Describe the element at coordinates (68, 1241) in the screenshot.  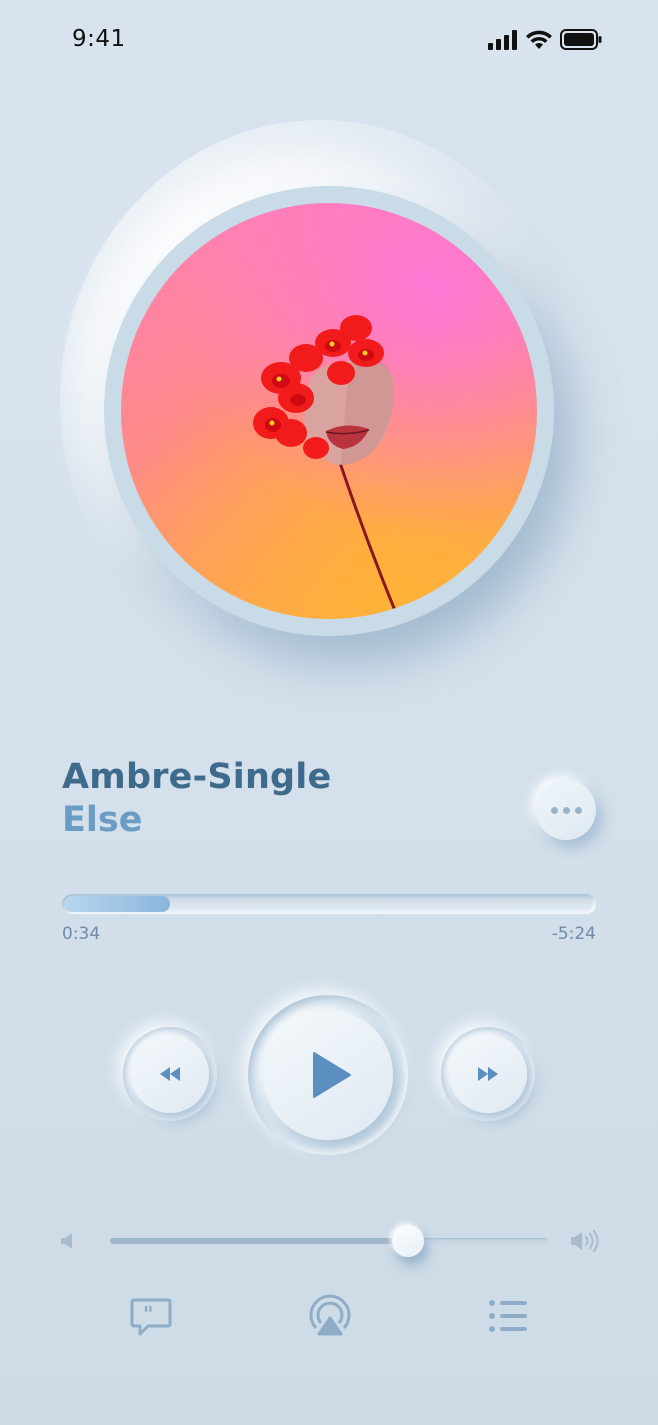
I see `speaker-low-icon` at that location.